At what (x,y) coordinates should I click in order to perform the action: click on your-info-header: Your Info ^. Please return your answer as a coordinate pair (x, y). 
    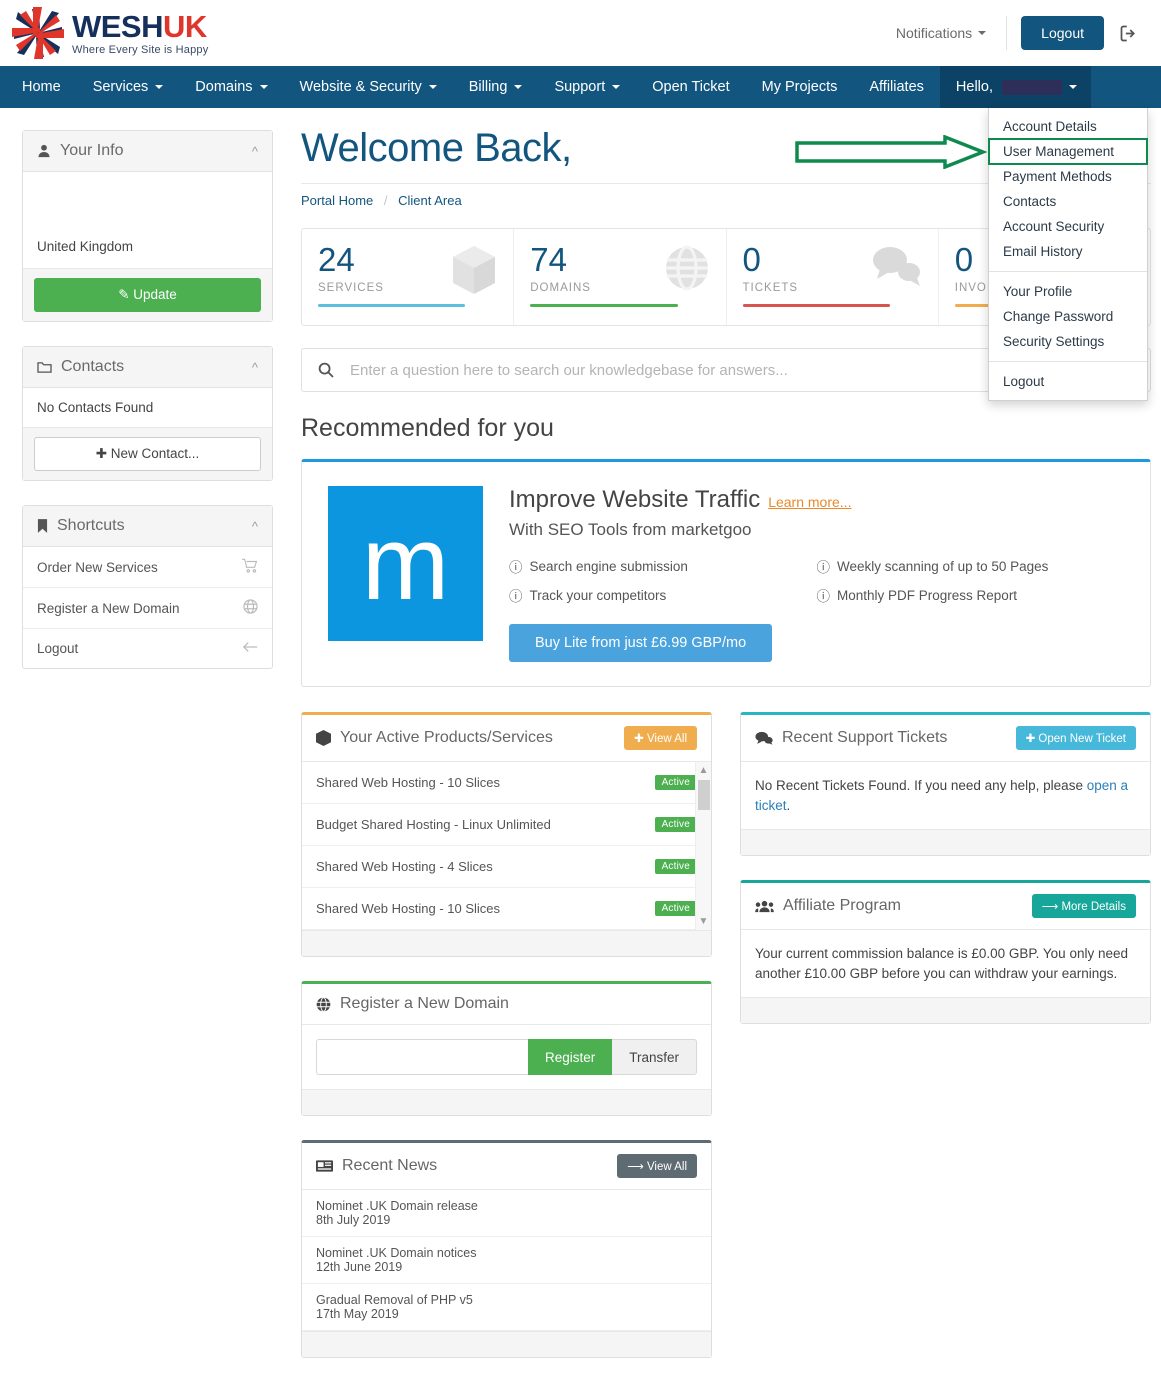
    Looking at the image, I should click on (147, 151).